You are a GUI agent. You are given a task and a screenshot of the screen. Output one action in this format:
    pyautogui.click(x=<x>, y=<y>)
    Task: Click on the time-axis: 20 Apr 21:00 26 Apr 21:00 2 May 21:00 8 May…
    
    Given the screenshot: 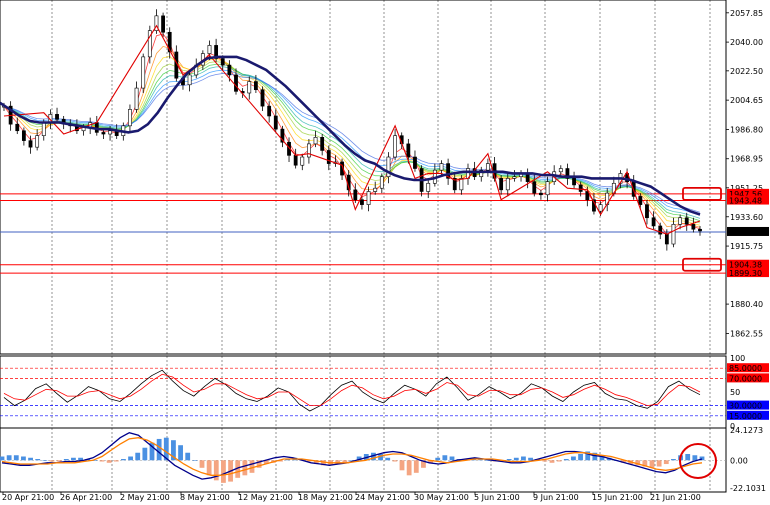 What is the action you would take?
    pyautogui.click(x=351, y=497)
    